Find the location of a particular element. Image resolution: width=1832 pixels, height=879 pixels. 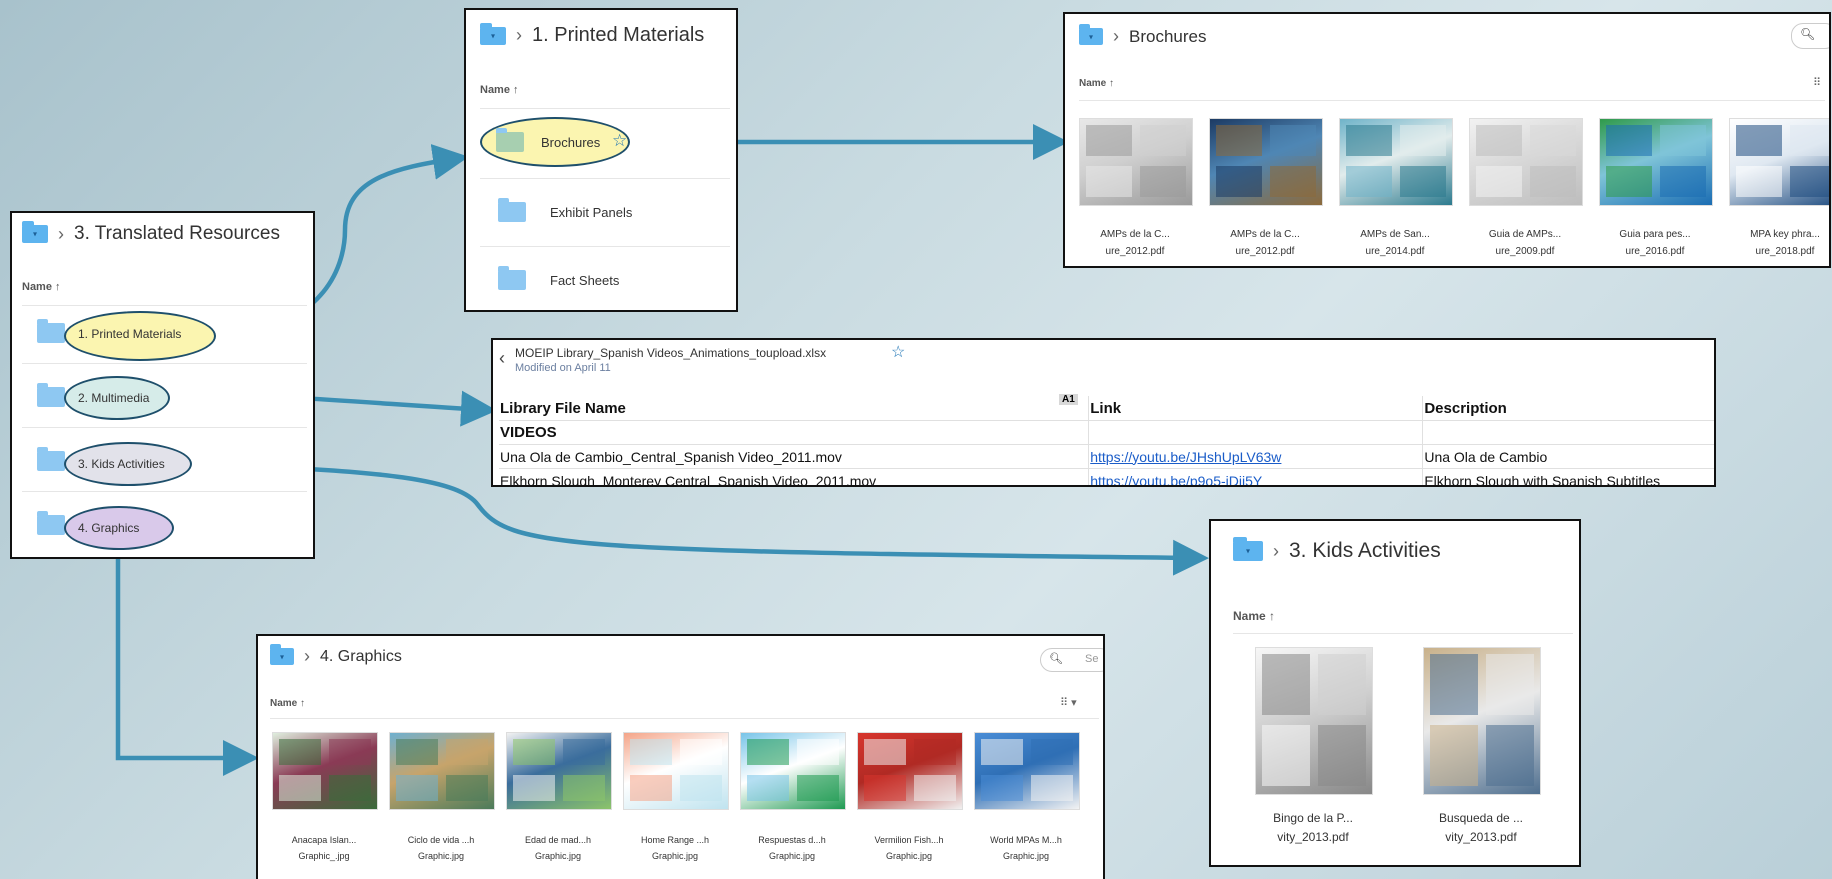

favorite-star-icon: ☆ is located at coordinates (898, 352).